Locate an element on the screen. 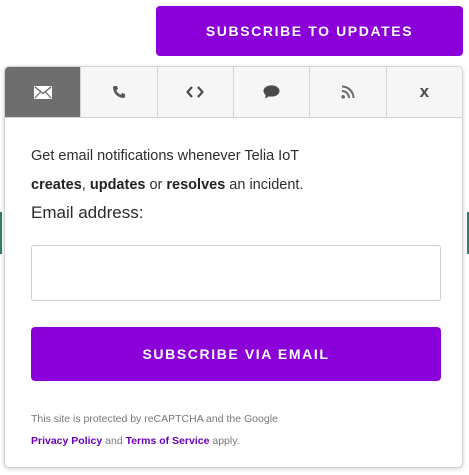 Image resolution: width=469 pixels, height=475 pixels. legal-and: and is located at coordinates (114, 441).